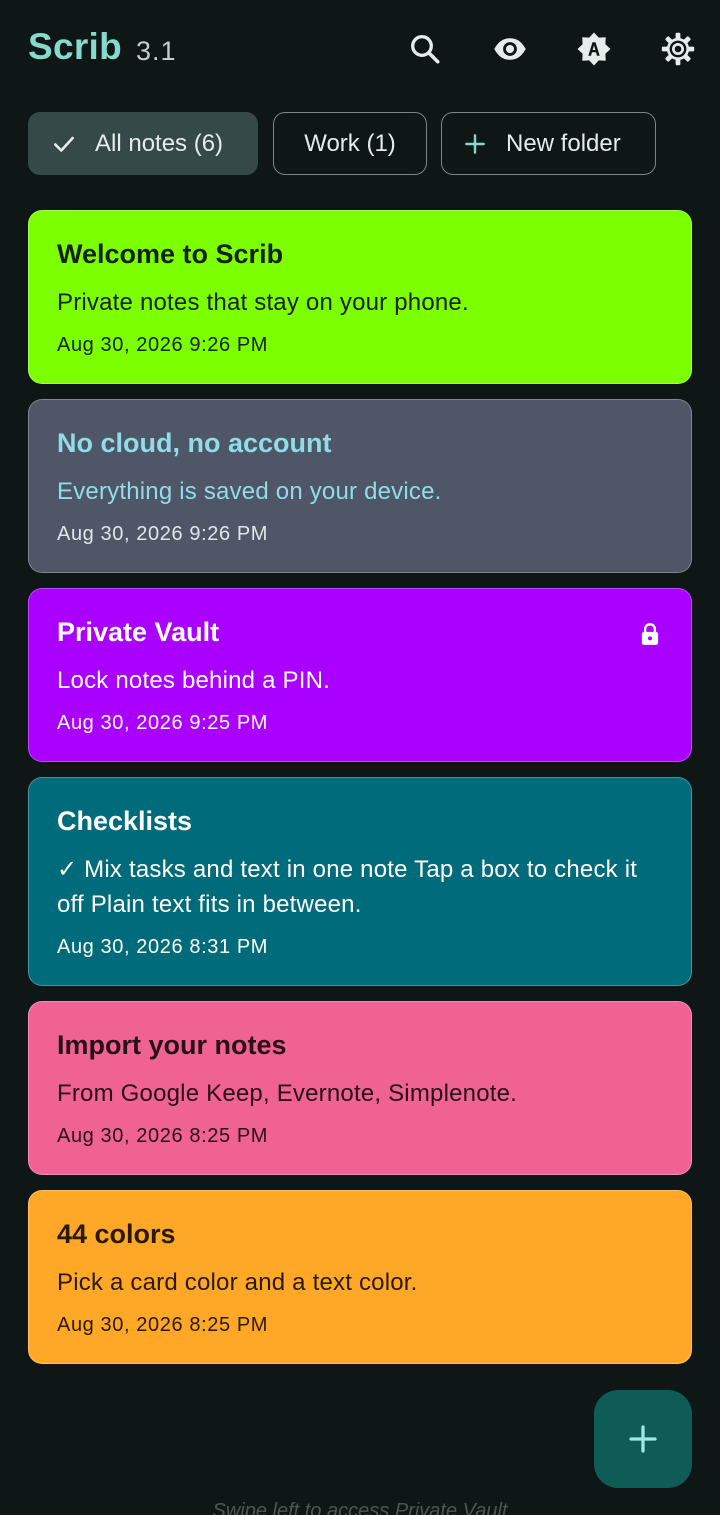 This screenshot has height=1515, width=720. Describe the element at coordinates (287, 1093) in the screenshot. I see `note-body: From Google Keep, Evernote, Simplenote.` at that location.